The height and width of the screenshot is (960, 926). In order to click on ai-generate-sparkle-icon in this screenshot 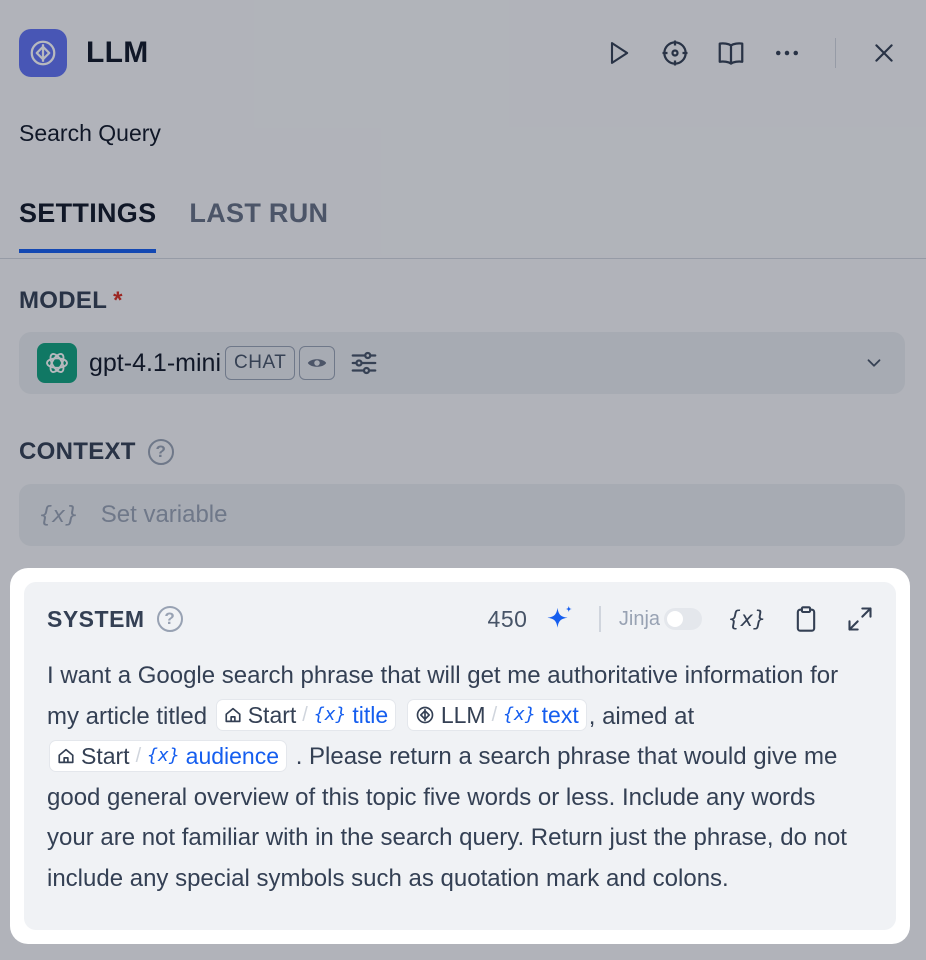, I will do `click(560, 619)`.